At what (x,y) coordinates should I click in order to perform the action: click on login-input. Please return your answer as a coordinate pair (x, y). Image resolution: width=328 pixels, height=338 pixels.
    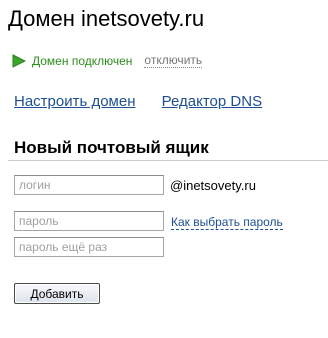
    Looking at the image, I should click on (89, 185).